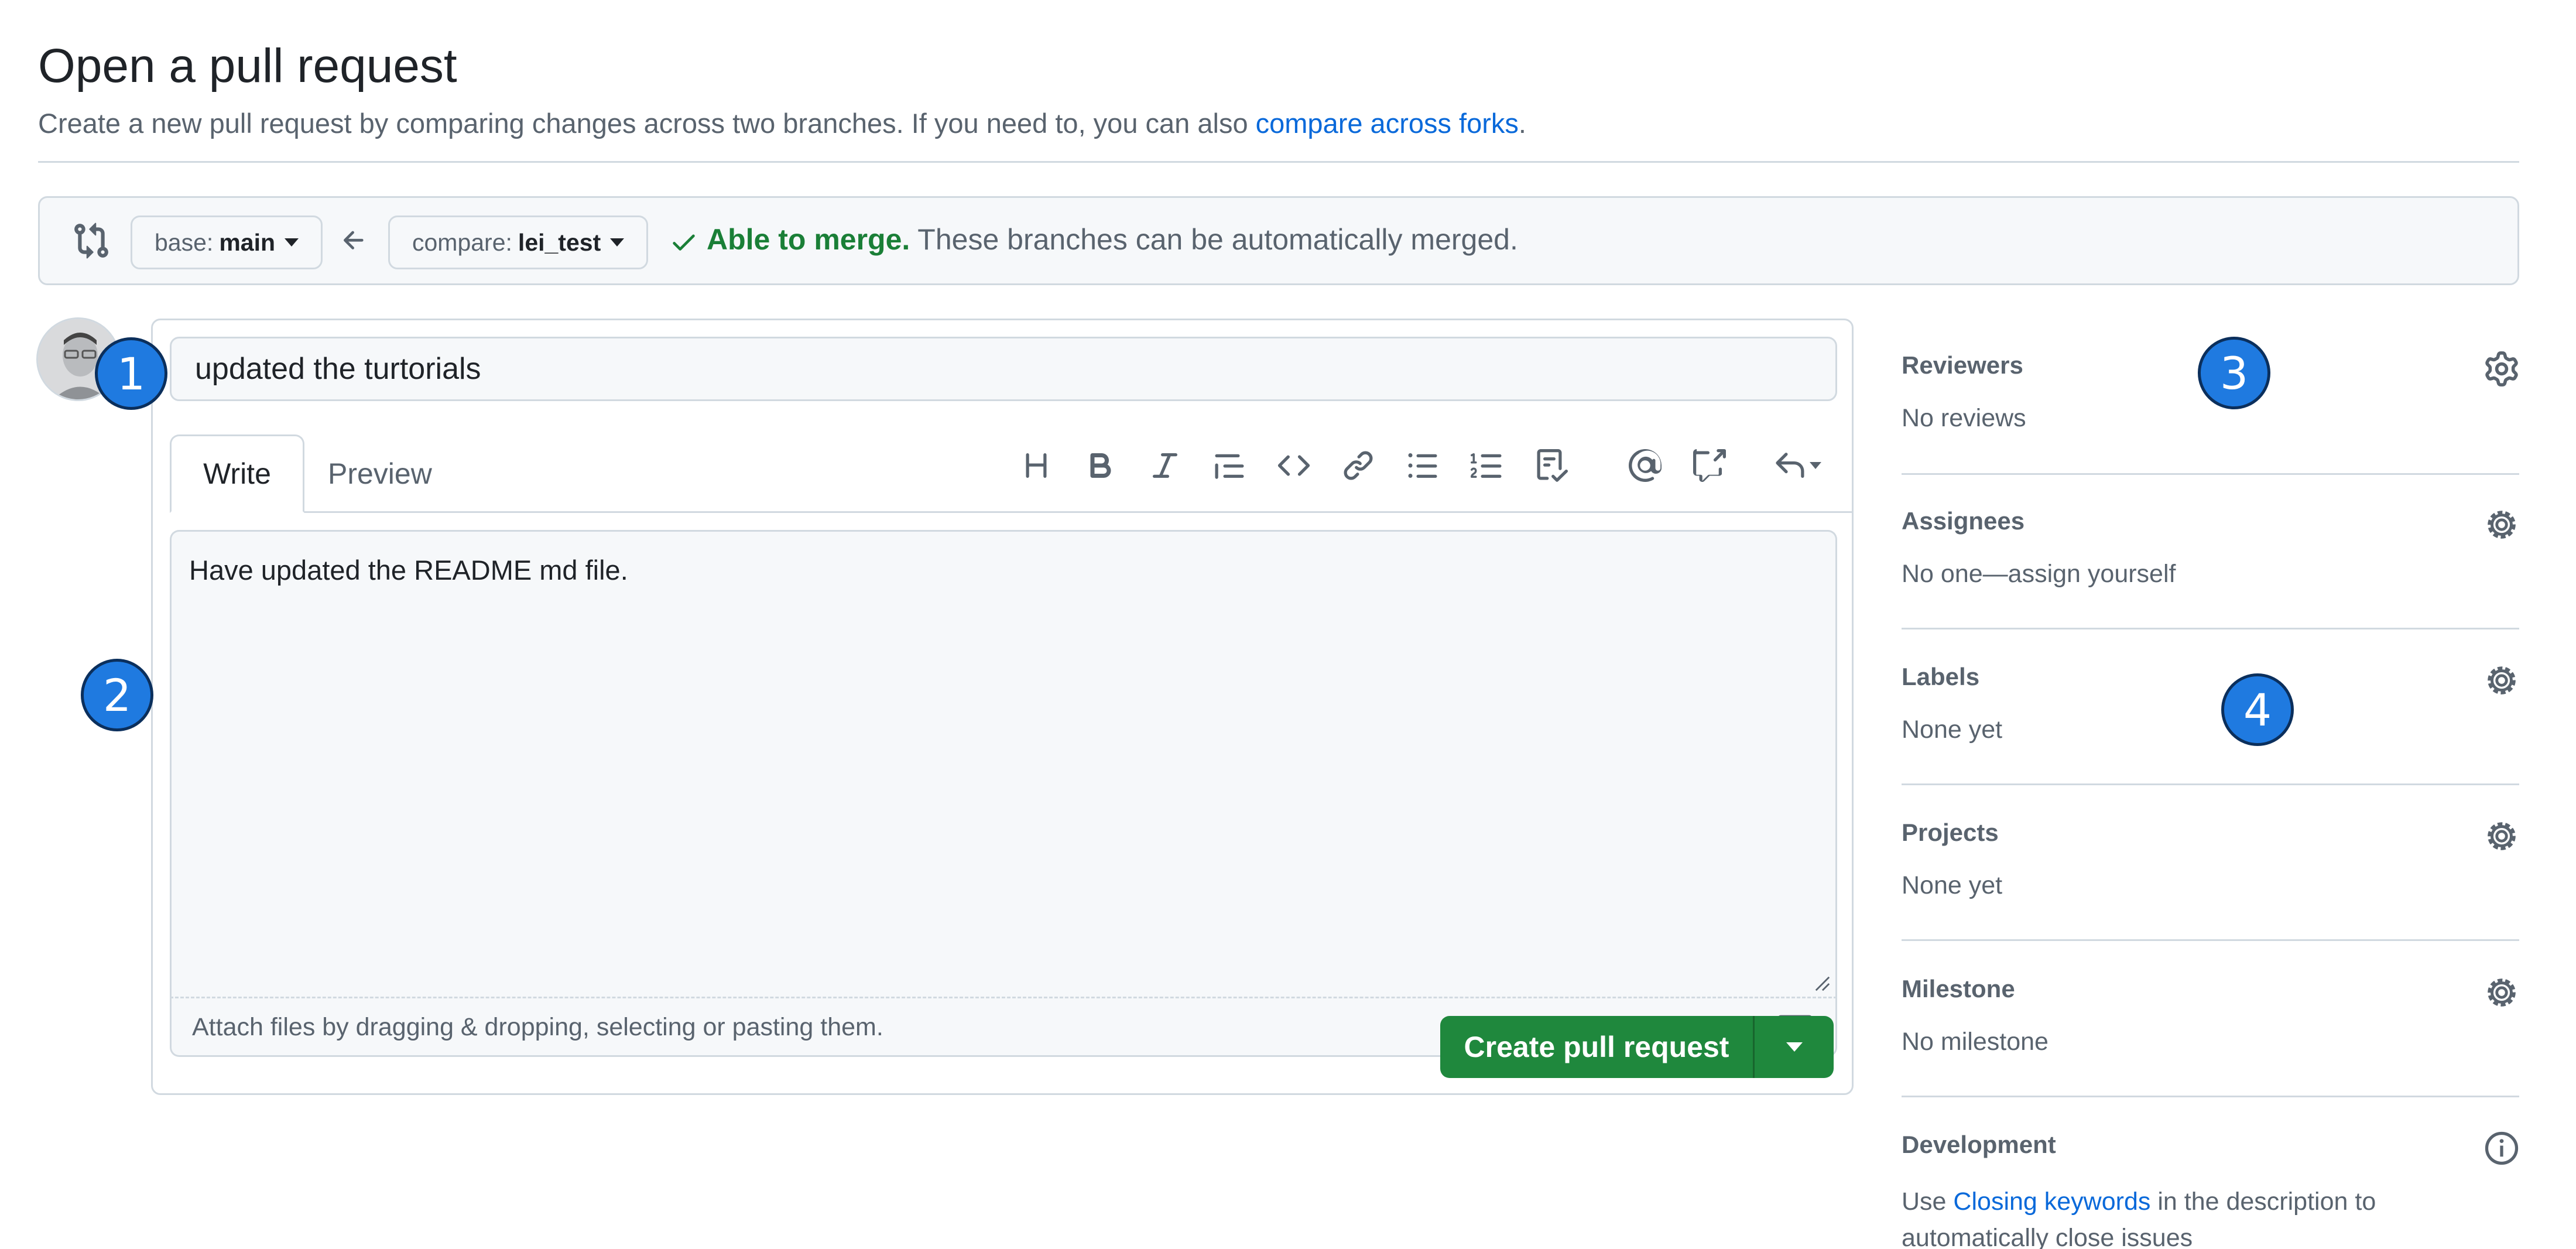 This screenshot has height=1249, width=2576. Describe the element at coordinates (1963, 521) in the screenshot. I see `sidebar-title: Assignees` at that location.